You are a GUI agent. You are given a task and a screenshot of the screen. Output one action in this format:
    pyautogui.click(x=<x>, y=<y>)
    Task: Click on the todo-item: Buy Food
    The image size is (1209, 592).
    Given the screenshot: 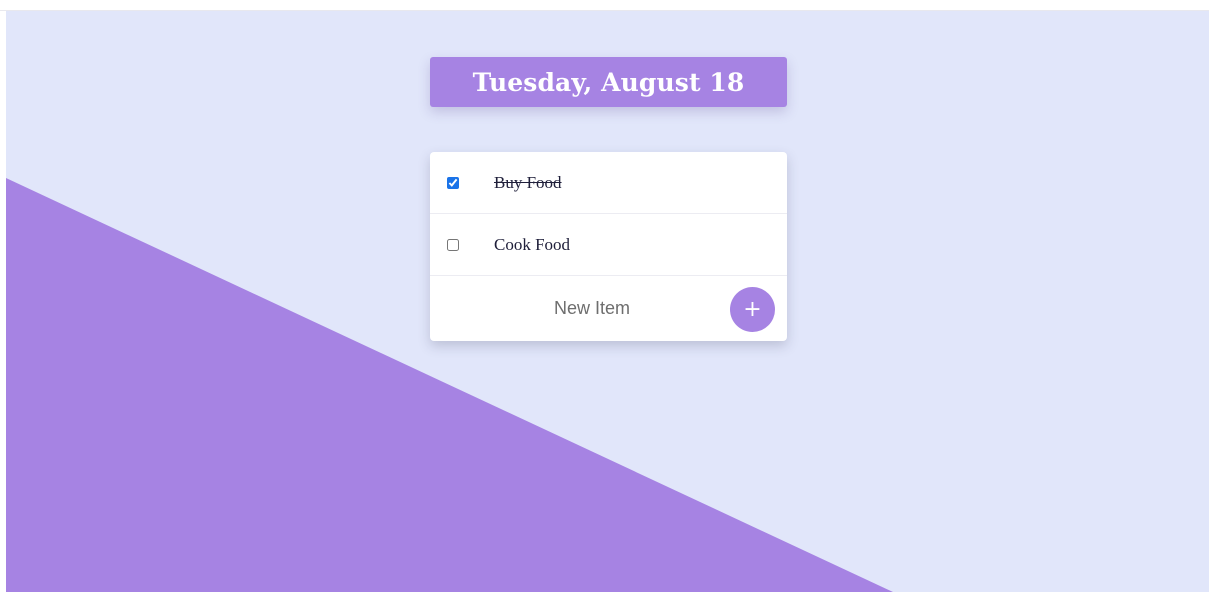 What is the action you would take?
    pyautogui.click(x=608, y=183)
    